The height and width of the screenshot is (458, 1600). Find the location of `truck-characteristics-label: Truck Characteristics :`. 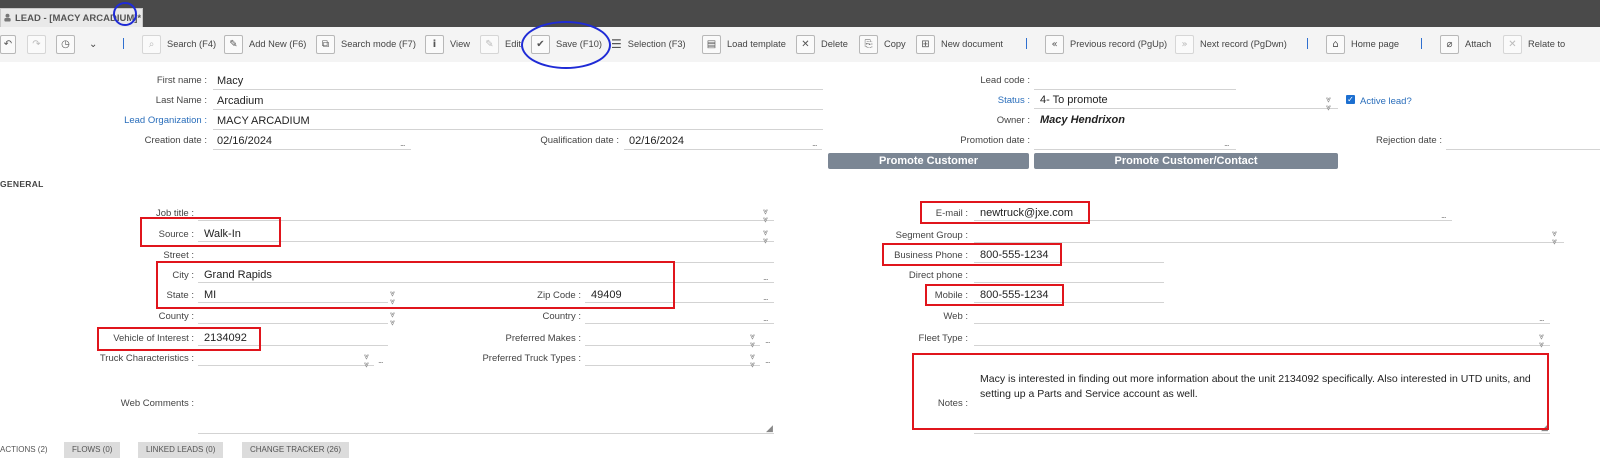

truck-characteristics-label: Truck Characteristics : is located at coordinates (146, 358).